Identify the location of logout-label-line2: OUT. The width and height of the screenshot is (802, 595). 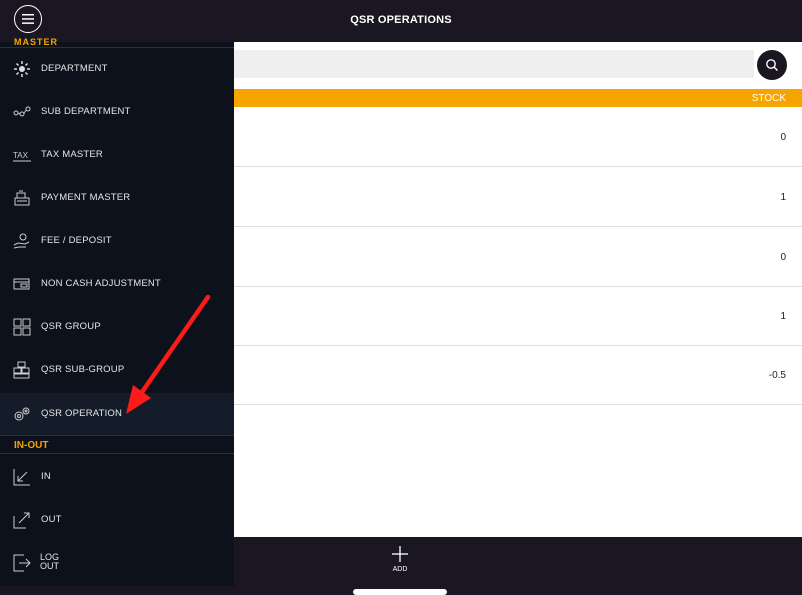
(49, 566).